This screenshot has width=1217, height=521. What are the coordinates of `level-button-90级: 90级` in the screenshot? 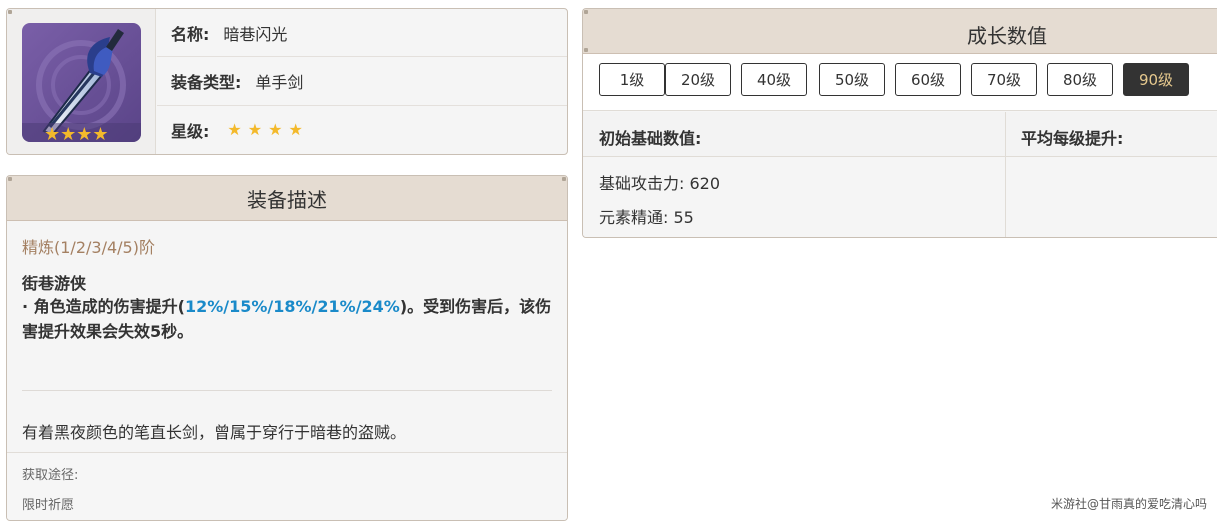 It's located at (1156, 79).